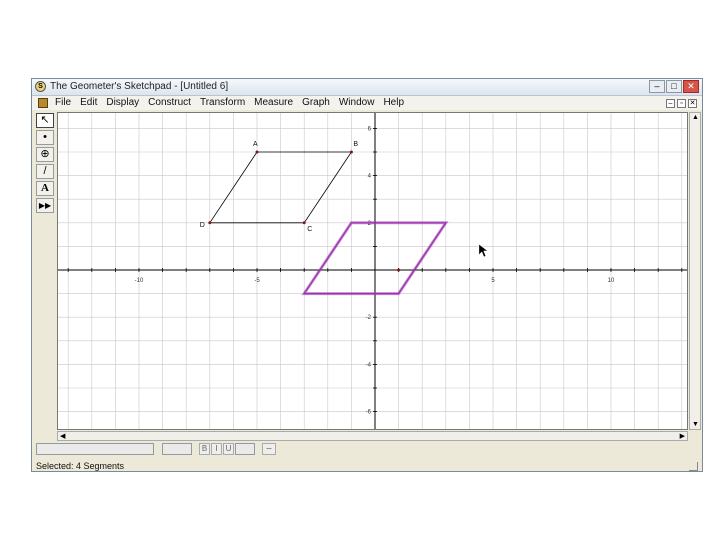  What do you see at coordinates (139, 281) in the screenshot?
I see `x-tick-label: -10` at bounding box center [139, 281].